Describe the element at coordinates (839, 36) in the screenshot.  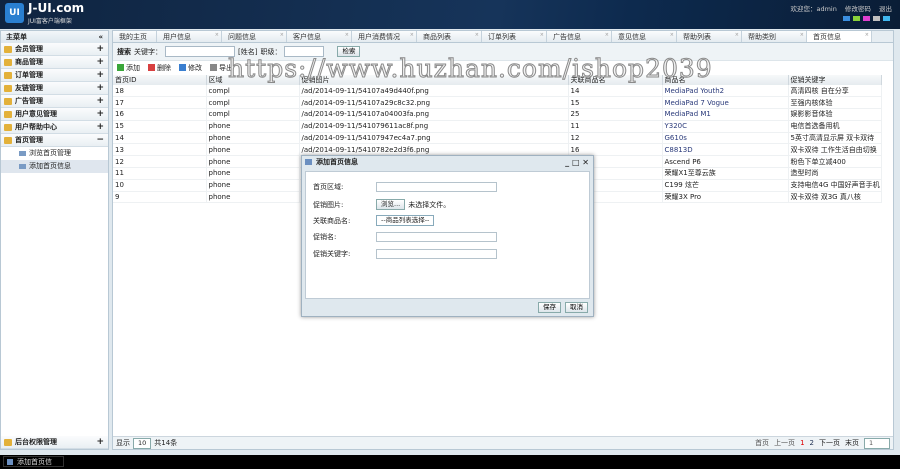
I see `tab: 首页信息 ×` at that location.